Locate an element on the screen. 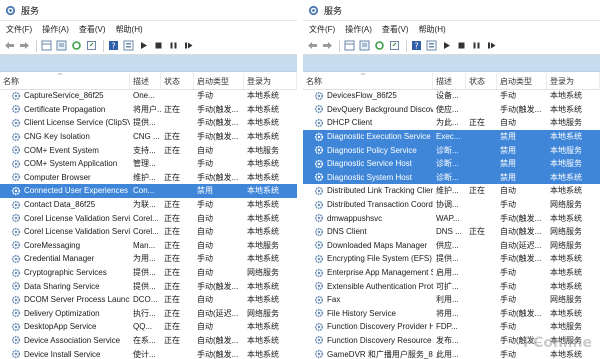 Image resolution: width=600 pixels, height=359 pixels. service-row: Data Sharing Service 提供... 正在 手动(触发... 本地系统 is located at coordinates (148, 286).